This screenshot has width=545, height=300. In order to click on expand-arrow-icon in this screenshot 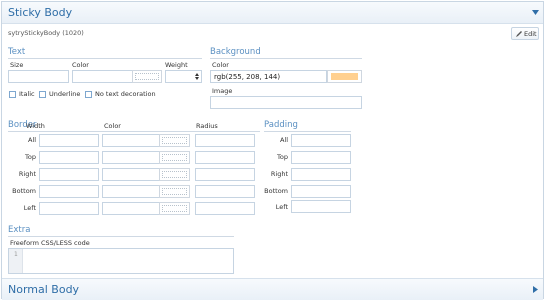, I will do `click(535, 289)`.